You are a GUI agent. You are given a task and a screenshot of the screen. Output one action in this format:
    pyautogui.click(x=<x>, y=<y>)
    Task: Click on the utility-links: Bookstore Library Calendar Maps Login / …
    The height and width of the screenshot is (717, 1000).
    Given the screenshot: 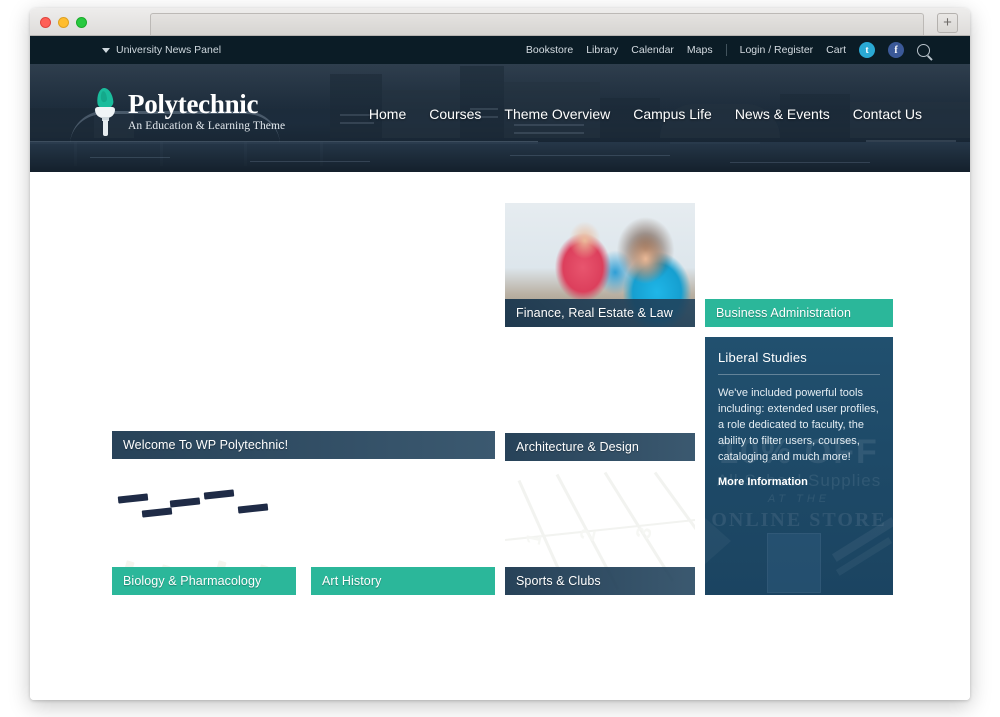 What is the action you would take?
    pyautogui.click(x=728, y=50)
    